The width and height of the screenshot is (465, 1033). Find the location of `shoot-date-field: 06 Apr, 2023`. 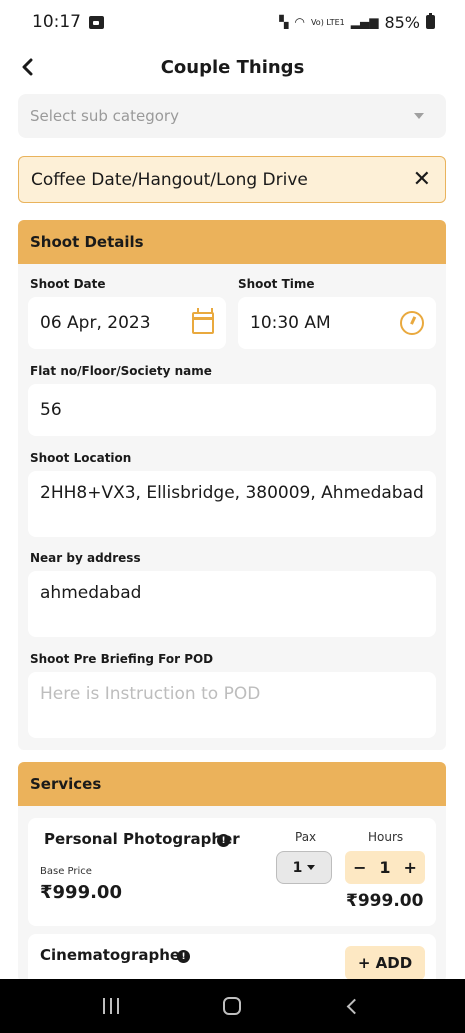

shoot-date-field: 06 Apr, 2023 is located at coordinates (127, 323).